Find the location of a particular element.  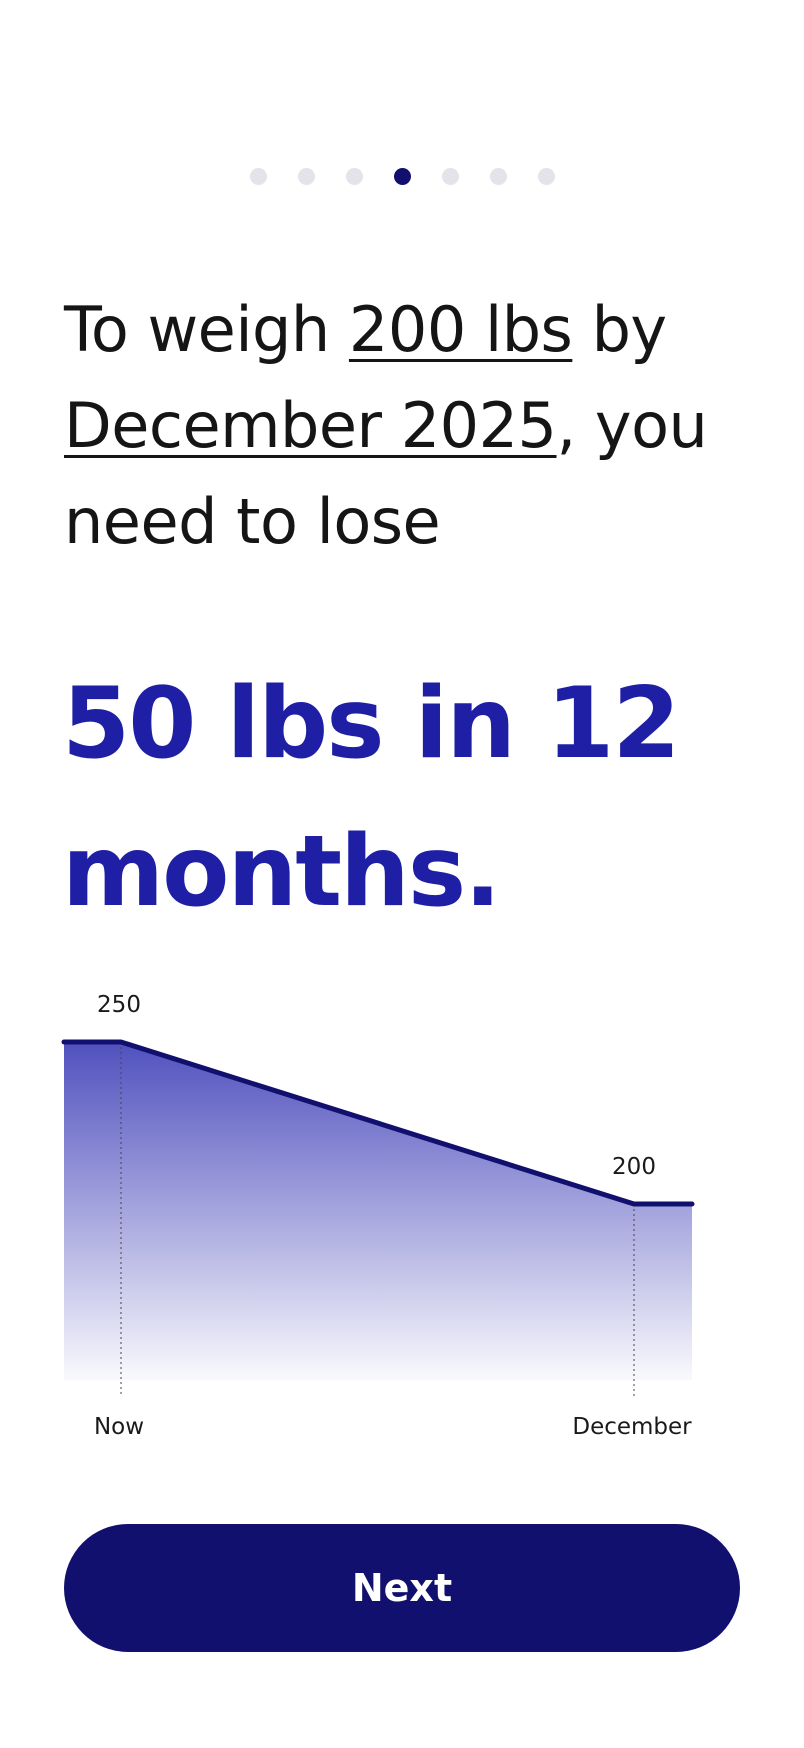

progress-dots is located at coordinates (402, 178).